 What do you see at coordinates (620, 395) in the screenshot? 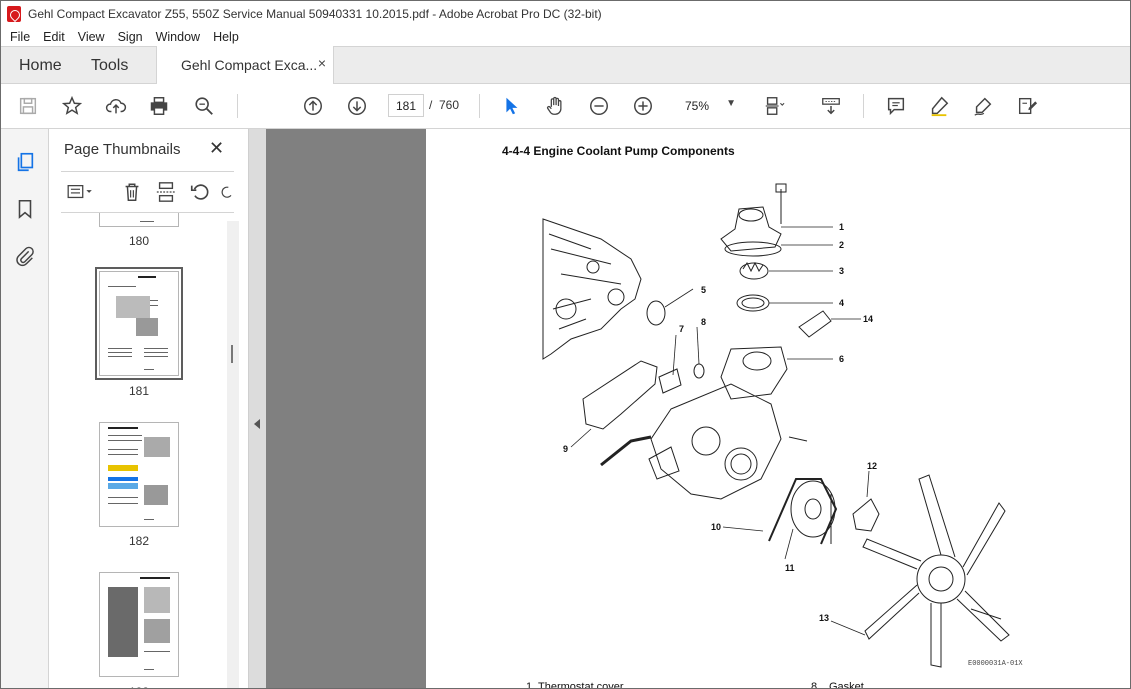
I see `pump-gasket` at bounding box center [620, 395].